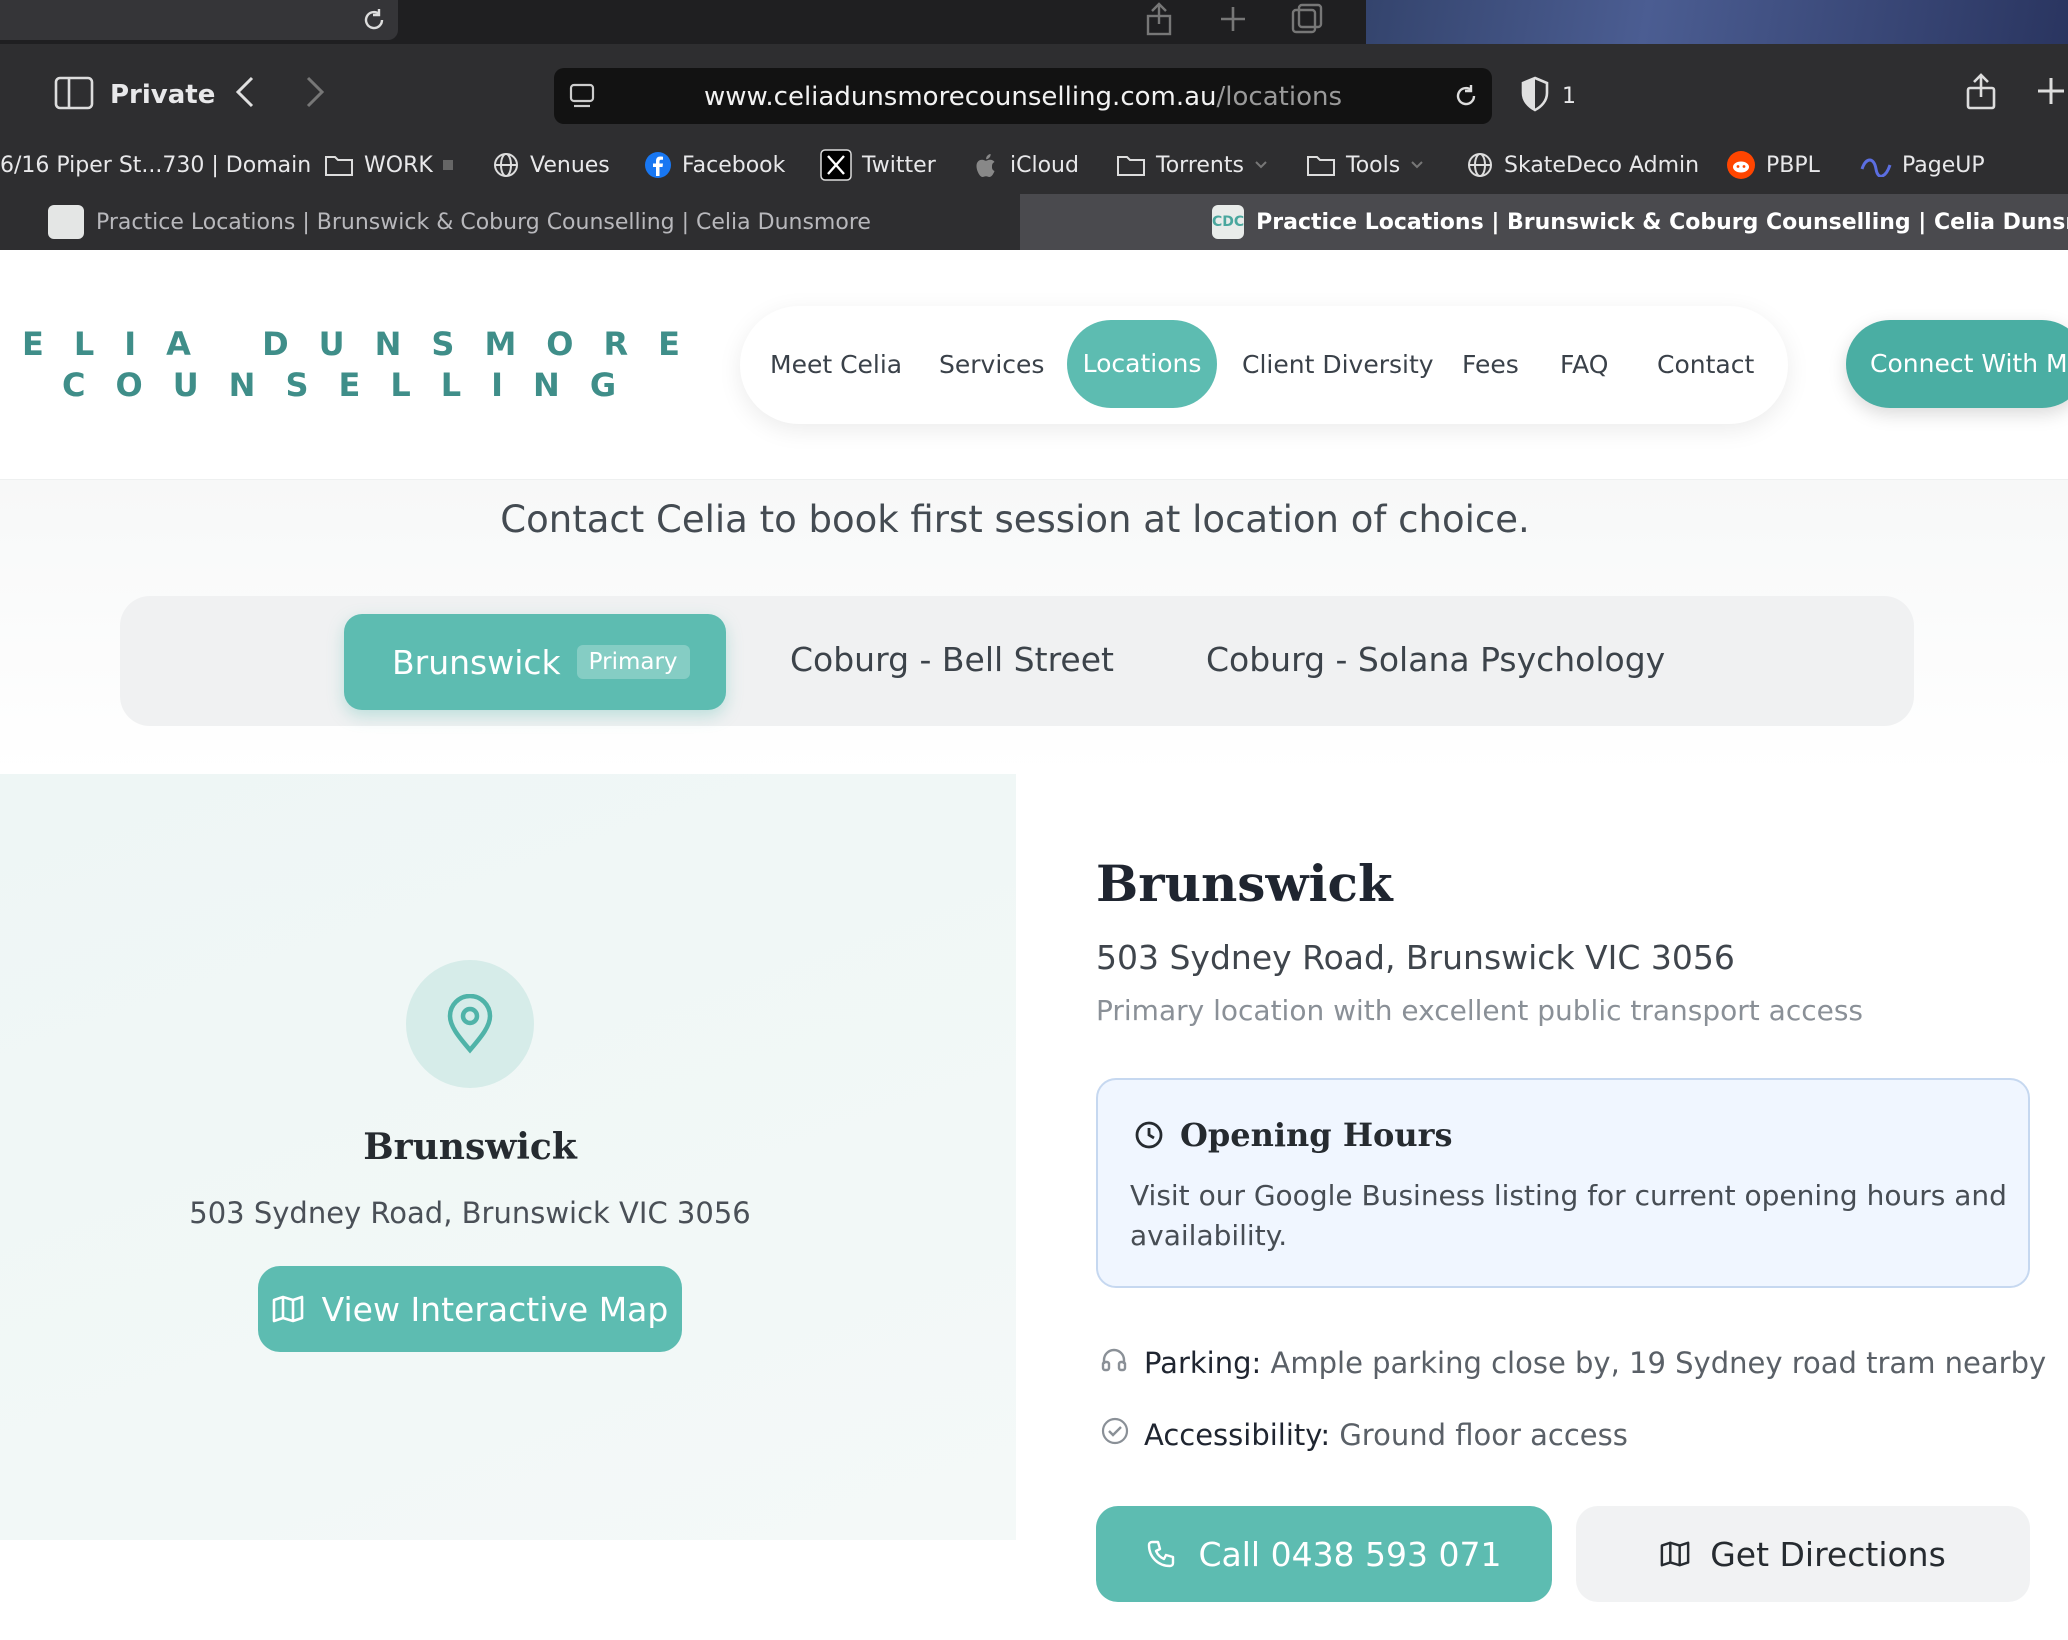 The height and width of the screenshot is (1640, 2068). I want to click on logo-line-2: COUNSELLING, so click(354, 385).